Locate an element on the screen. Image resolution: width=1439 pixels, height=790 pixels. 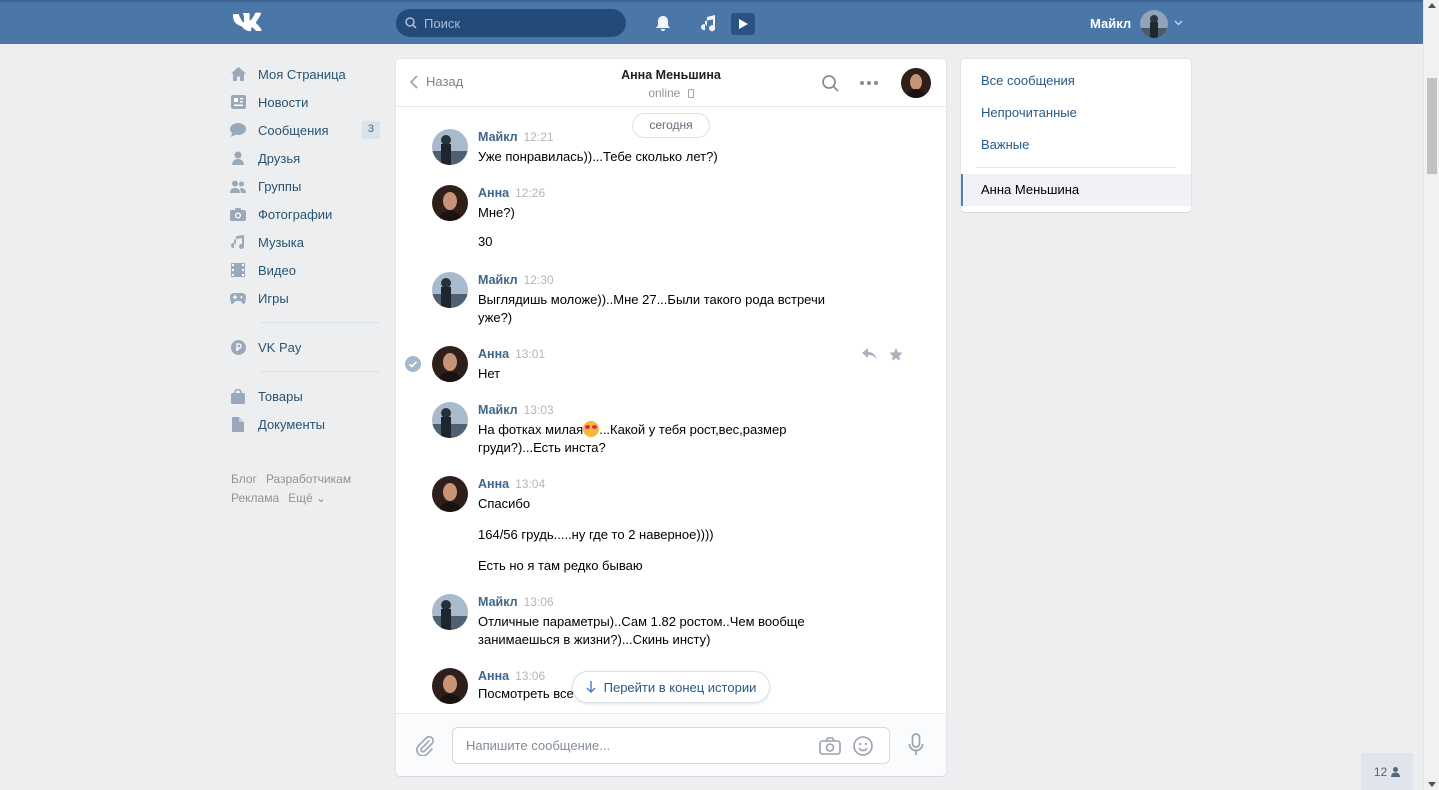
chevron-down-icon: ⌄ is located at coordinates (321, 498).